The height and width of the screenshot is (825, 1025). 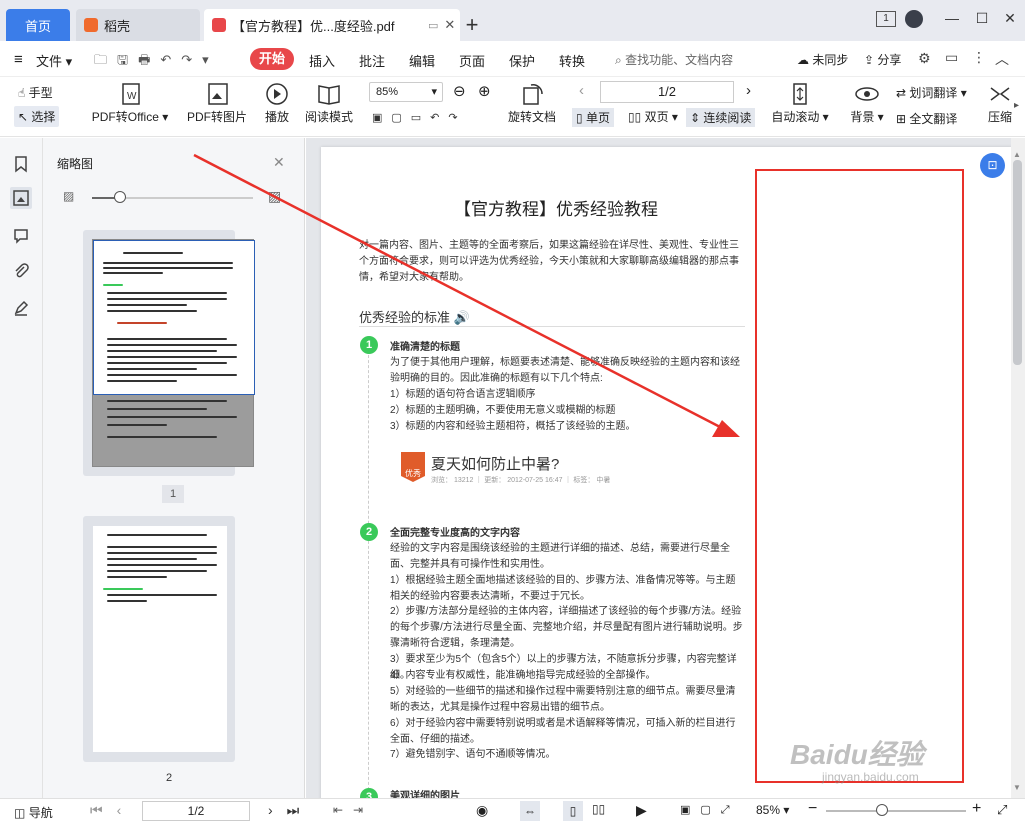 I want to click on baidu-watermark: Baidu经验, so click(x=857, y=754).